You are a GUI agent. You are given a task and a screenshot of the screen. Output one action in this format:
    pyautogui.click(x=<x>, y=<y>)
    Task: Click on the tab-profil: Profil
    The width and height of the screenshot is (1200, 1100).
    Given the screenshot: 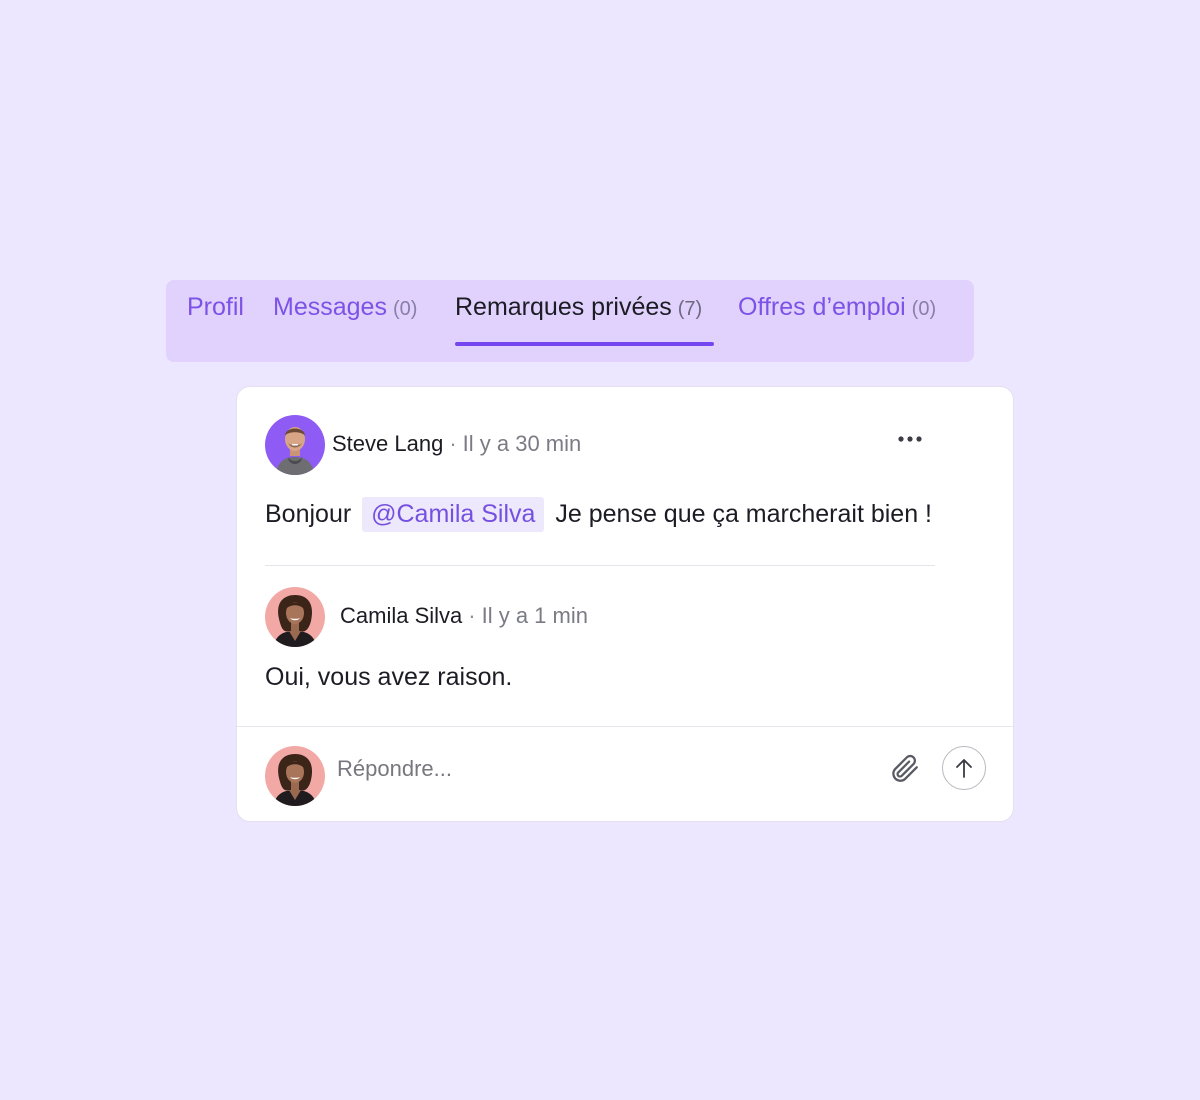 What is the action you would take?
    pyautogui.click(x=215, y=323)
    